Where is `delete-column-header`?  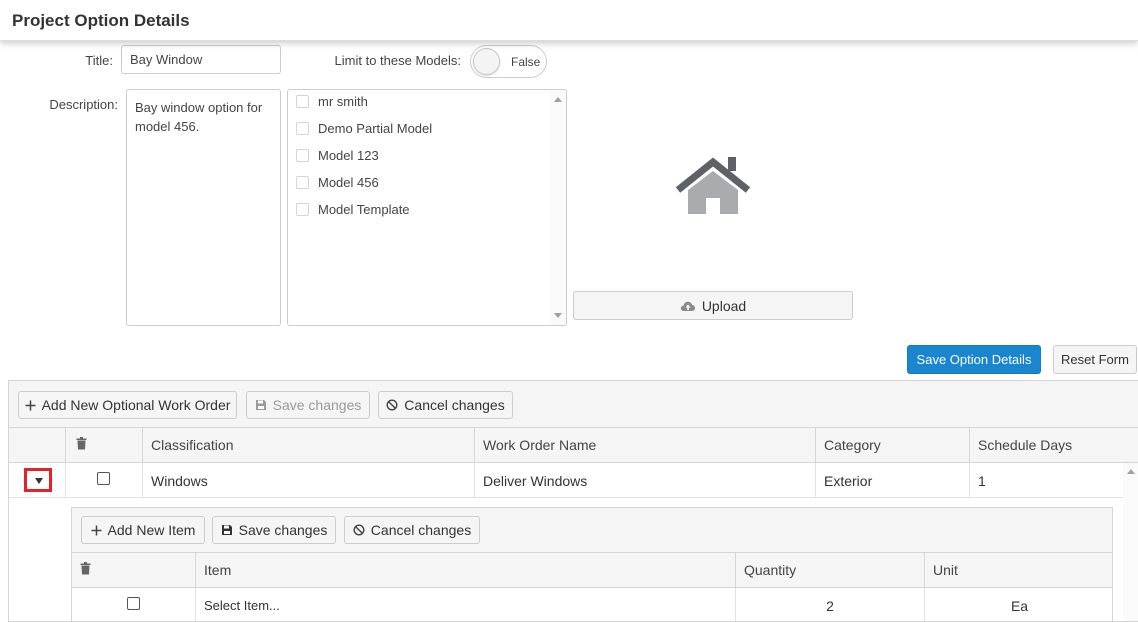 delete-column-header is located at coordinates (103, 445).